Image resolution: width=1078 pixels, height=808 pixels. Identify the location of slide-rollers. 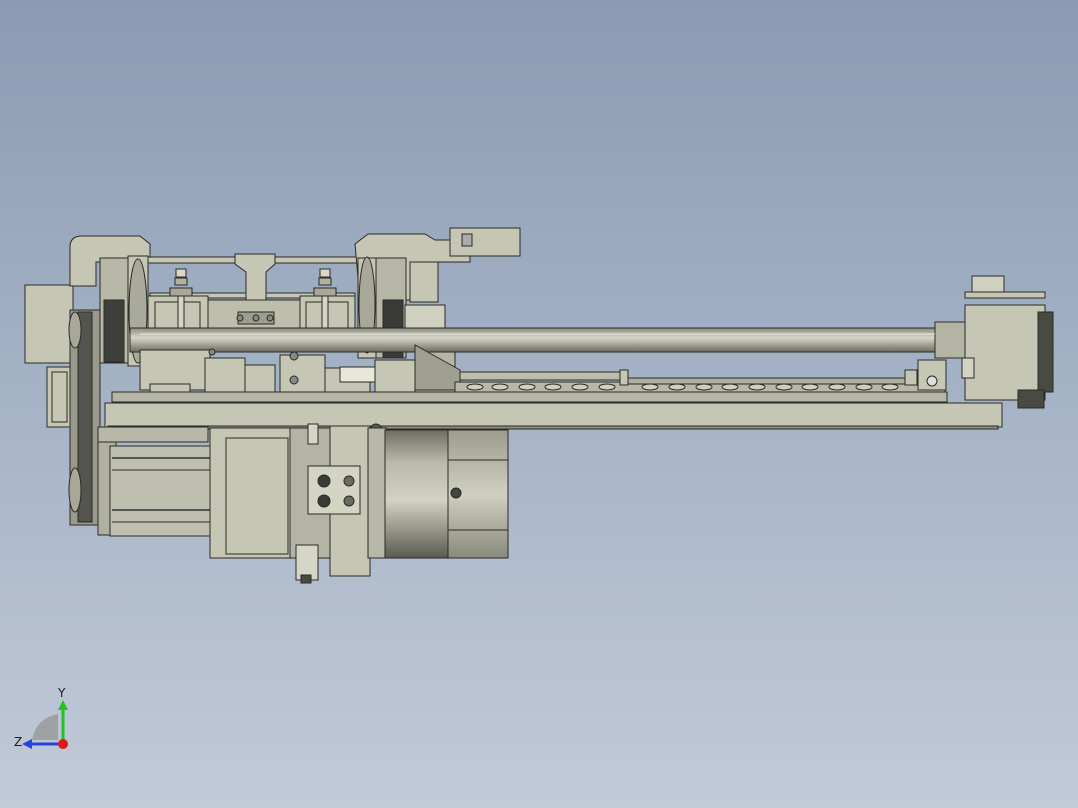
(682, 387).